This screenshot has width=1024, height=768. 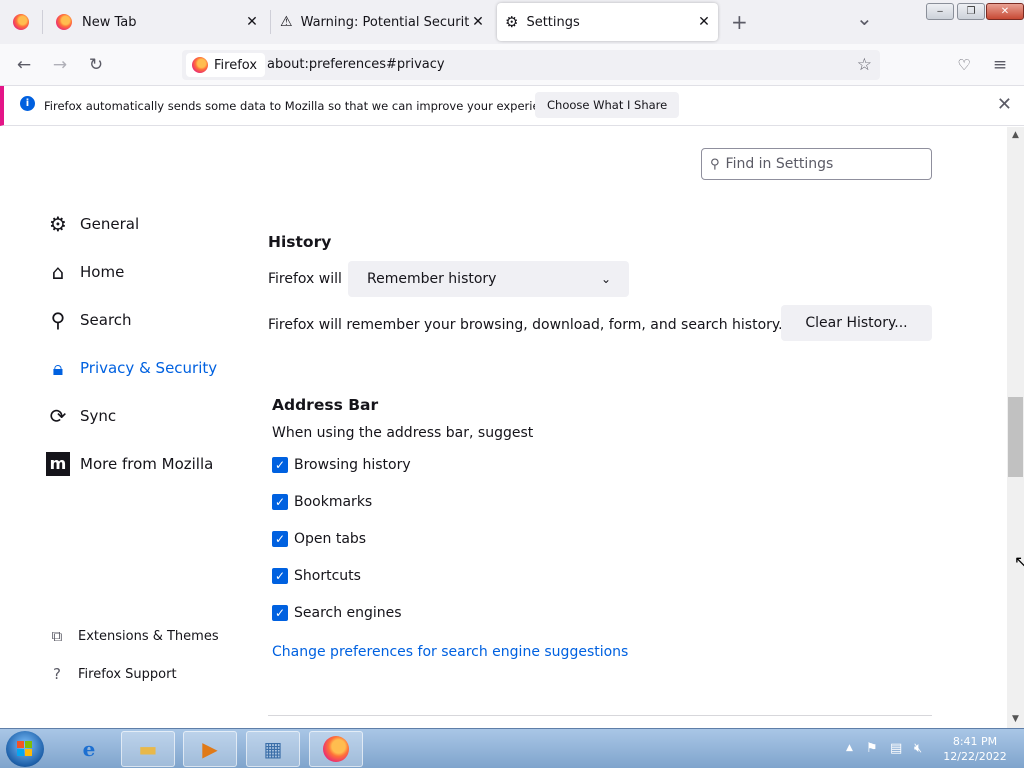 What do you see at coordinates (607, 22) in the screenshot?
I see `tab-settings: ⚙ Settings ✕` at bounding box center [607, 22].